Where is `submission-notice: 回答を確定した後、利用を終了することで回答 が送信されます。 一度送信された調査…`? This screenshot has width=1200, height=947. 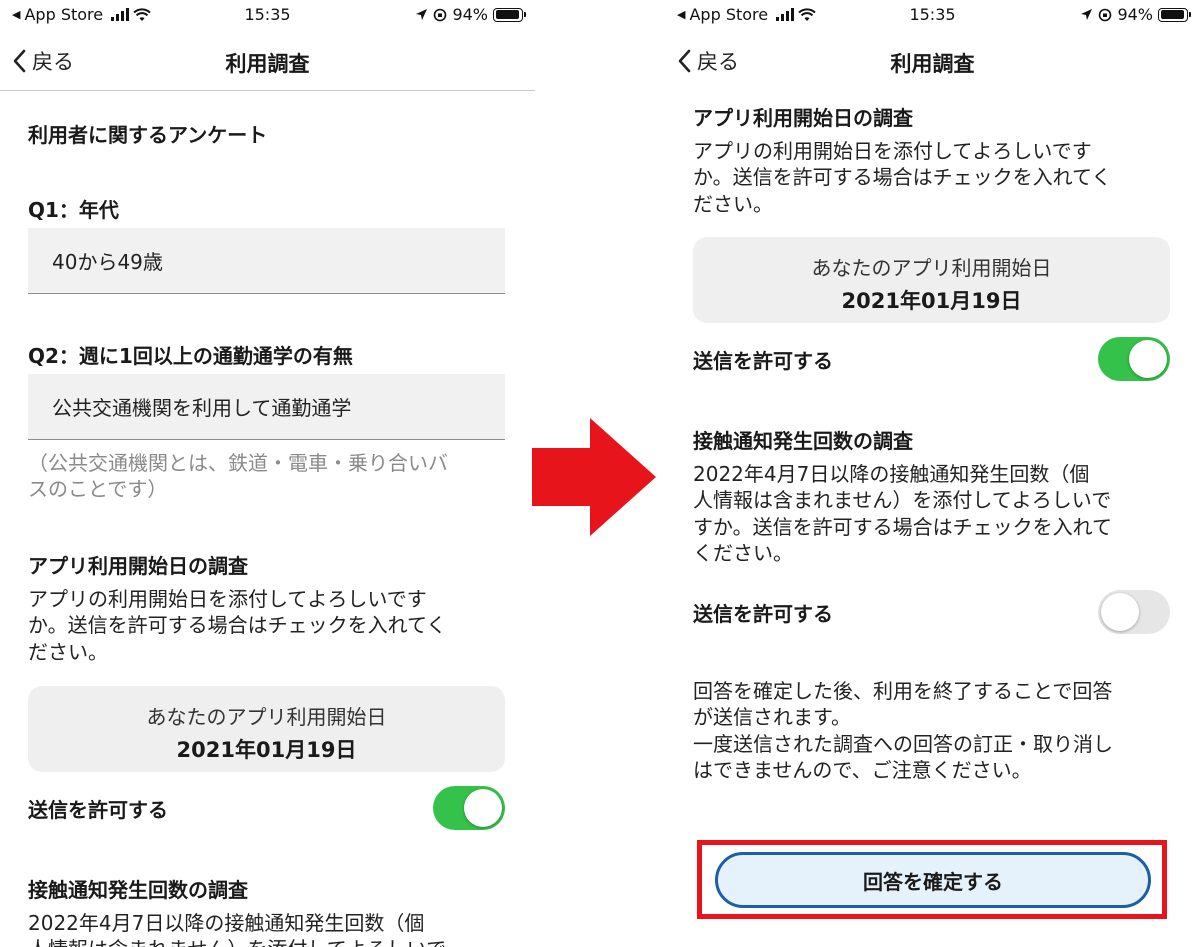
submission-notice: 回答を確定した後、利用を終了することで回答 が送信されます。 一度送信された調査… is located at coordinates (931, 731).